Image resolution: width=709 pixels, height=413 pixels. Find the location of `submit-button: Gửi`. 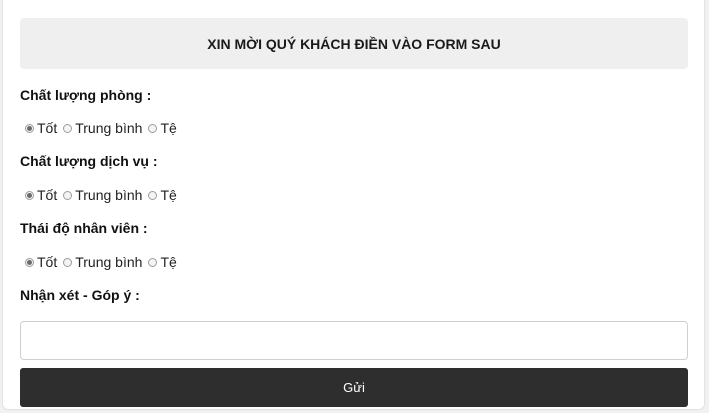

submit-button: Gửi is located at coordinates (354, 387).